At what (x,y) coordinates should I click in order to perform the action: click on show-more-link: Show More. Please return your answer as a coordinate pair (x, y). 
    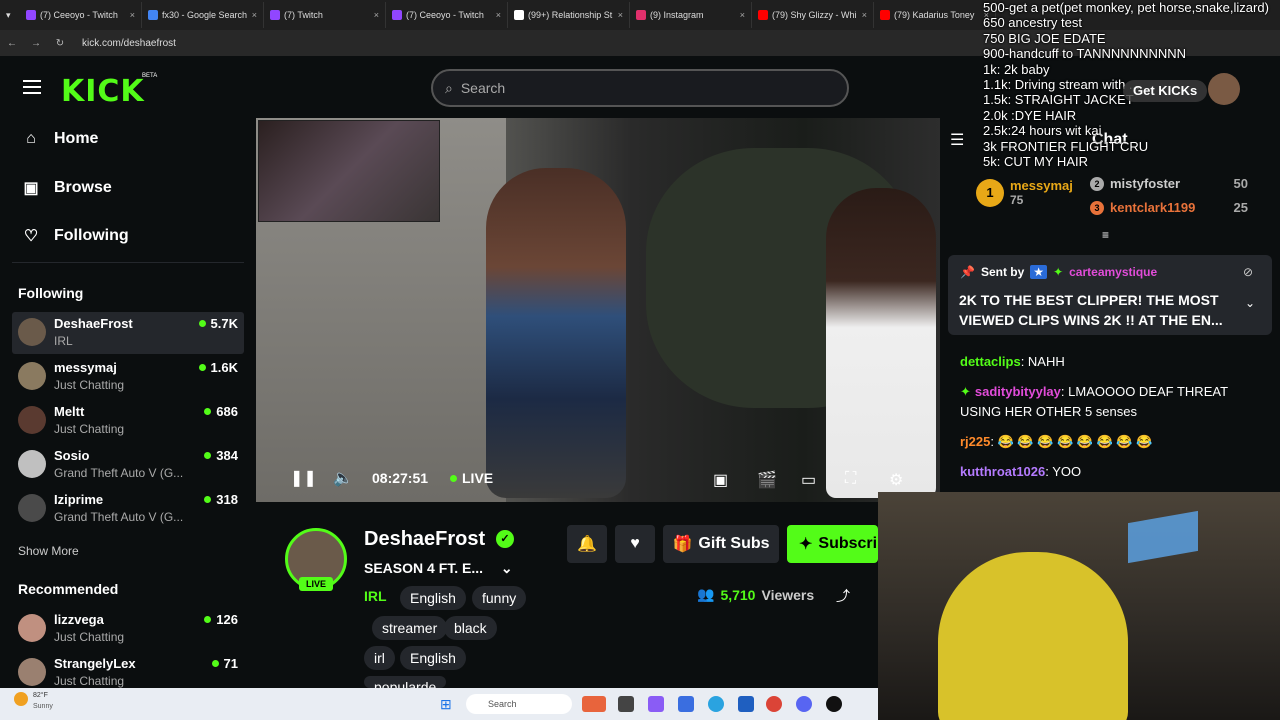
    Looking at the image, I should click on (48, 551).